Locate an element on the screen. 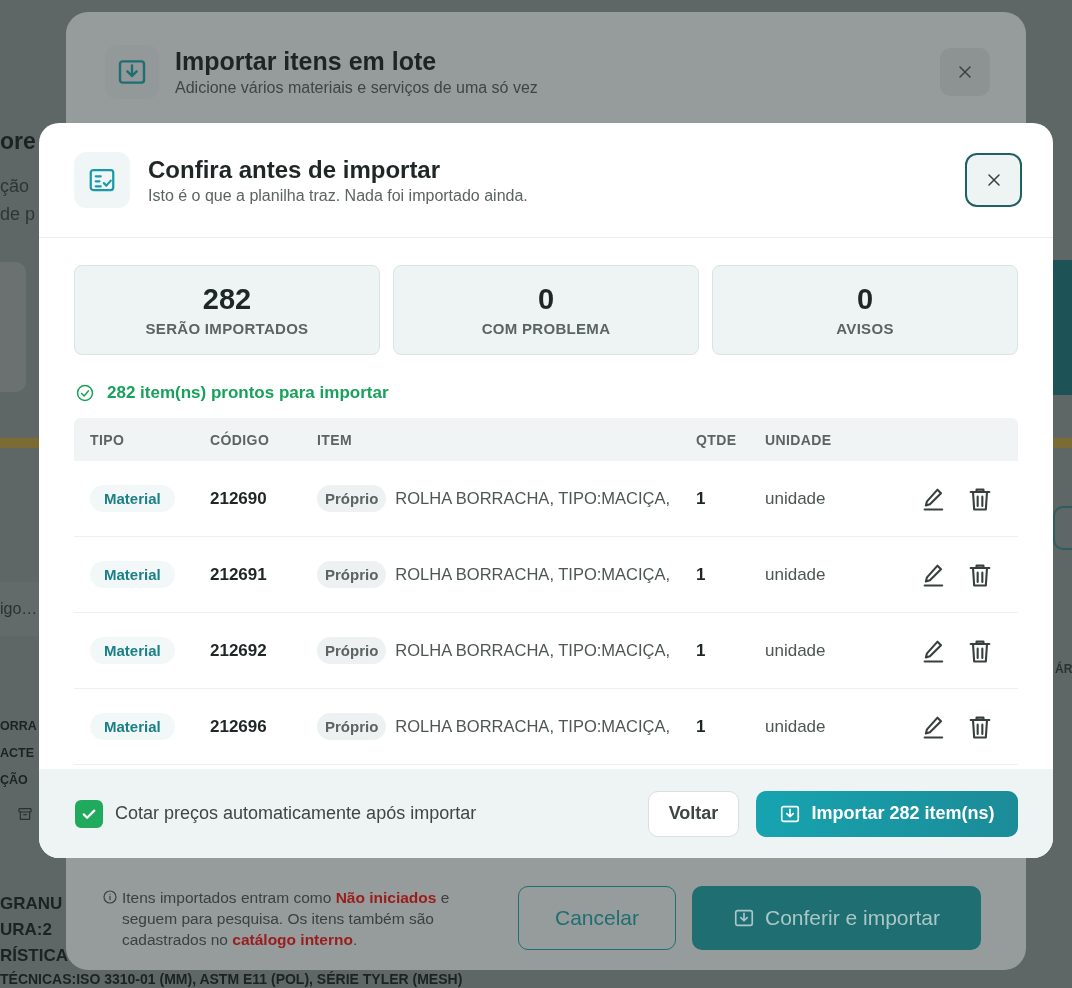  checkbox-label: Cotar preços automaticamente após importar is located at coordinates (296, 813).